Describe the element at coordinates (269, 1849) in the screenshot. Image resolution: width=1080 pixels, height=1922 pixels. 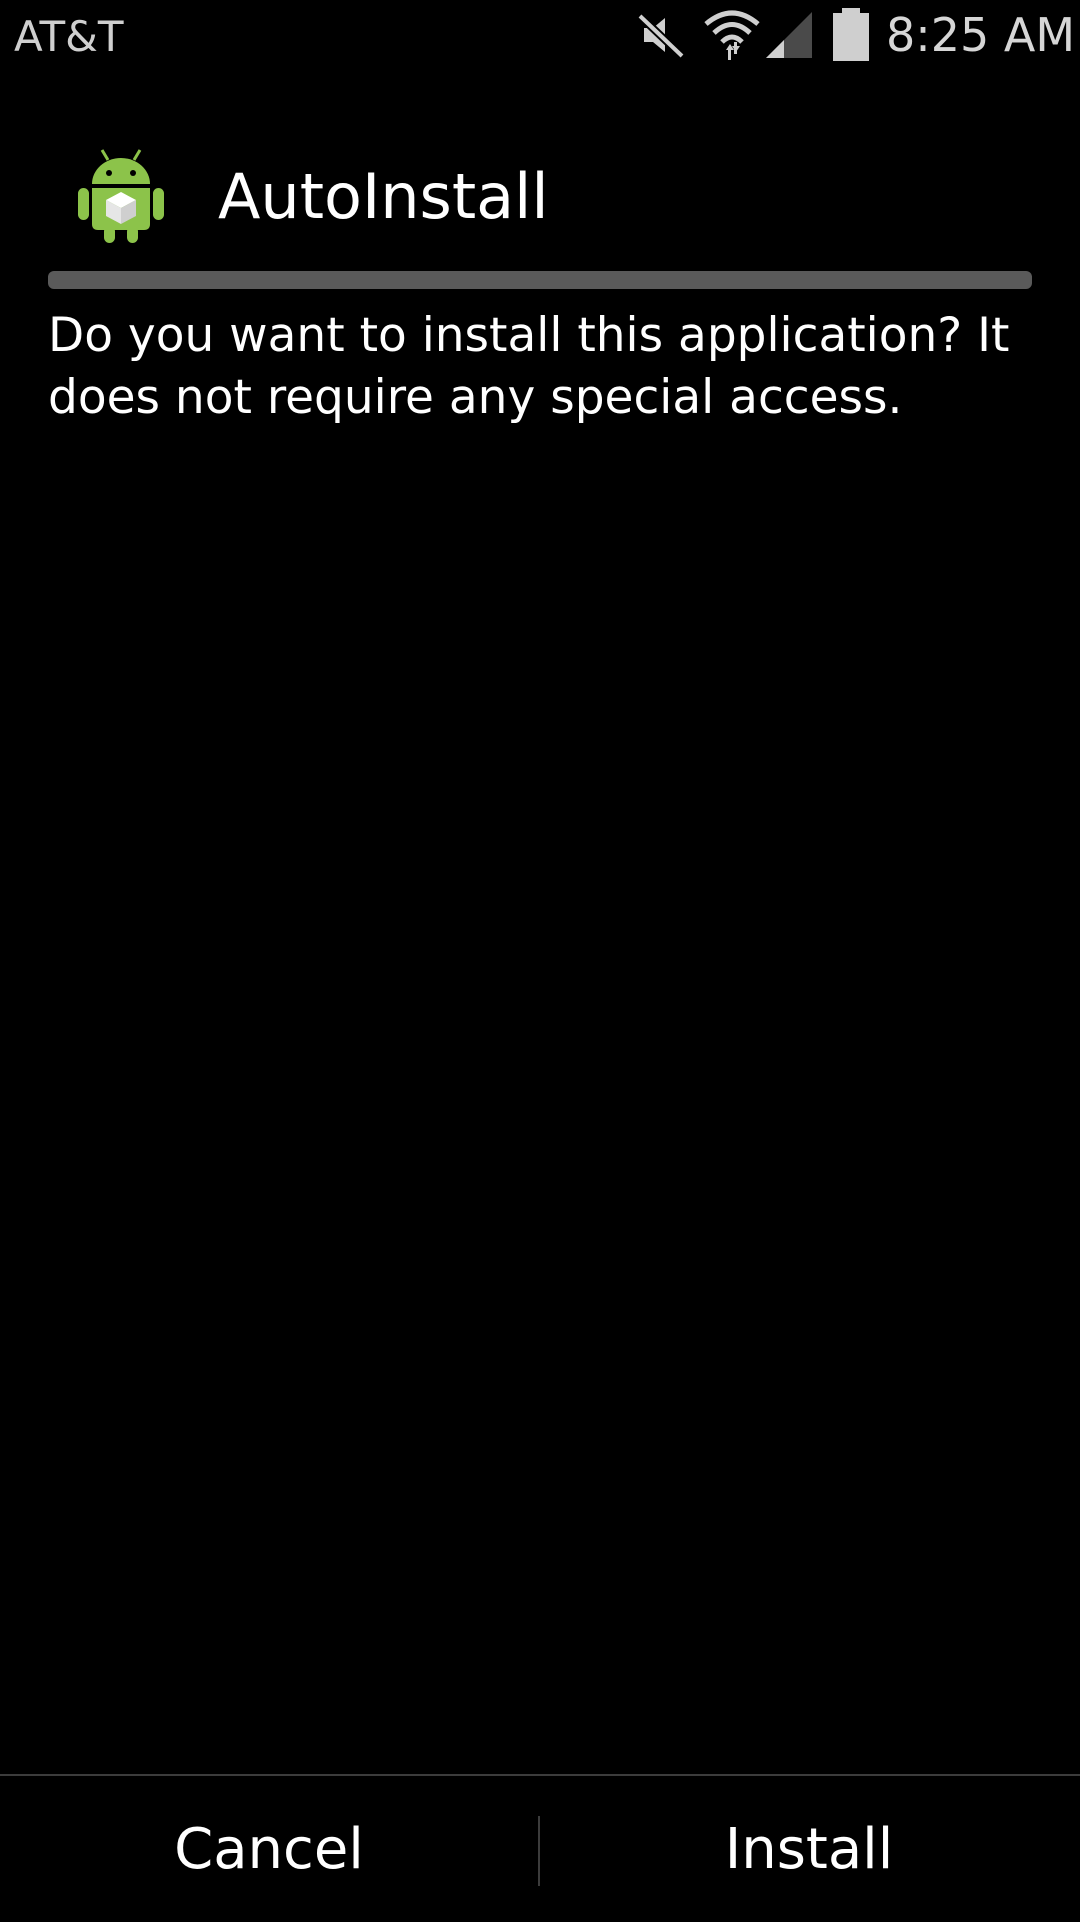
I see `cancel-button: Cancel` at that location.